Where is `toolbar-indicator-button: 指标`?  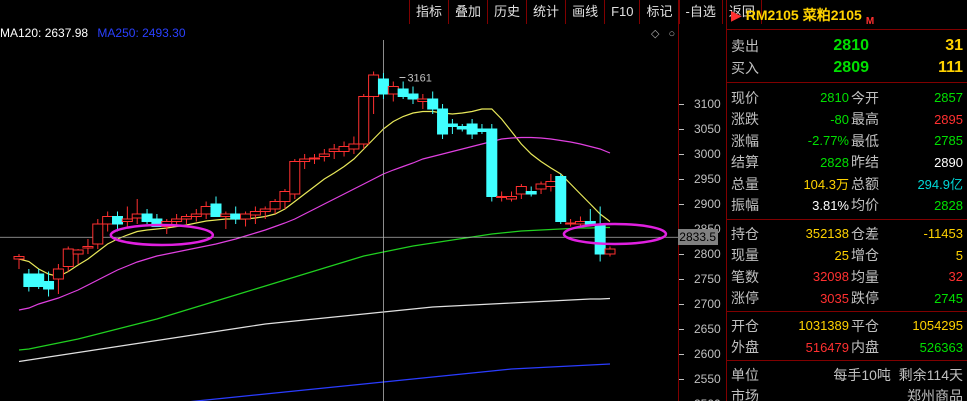 toolbar-indicator-button: 指标 is located at coordinates (428, 12).